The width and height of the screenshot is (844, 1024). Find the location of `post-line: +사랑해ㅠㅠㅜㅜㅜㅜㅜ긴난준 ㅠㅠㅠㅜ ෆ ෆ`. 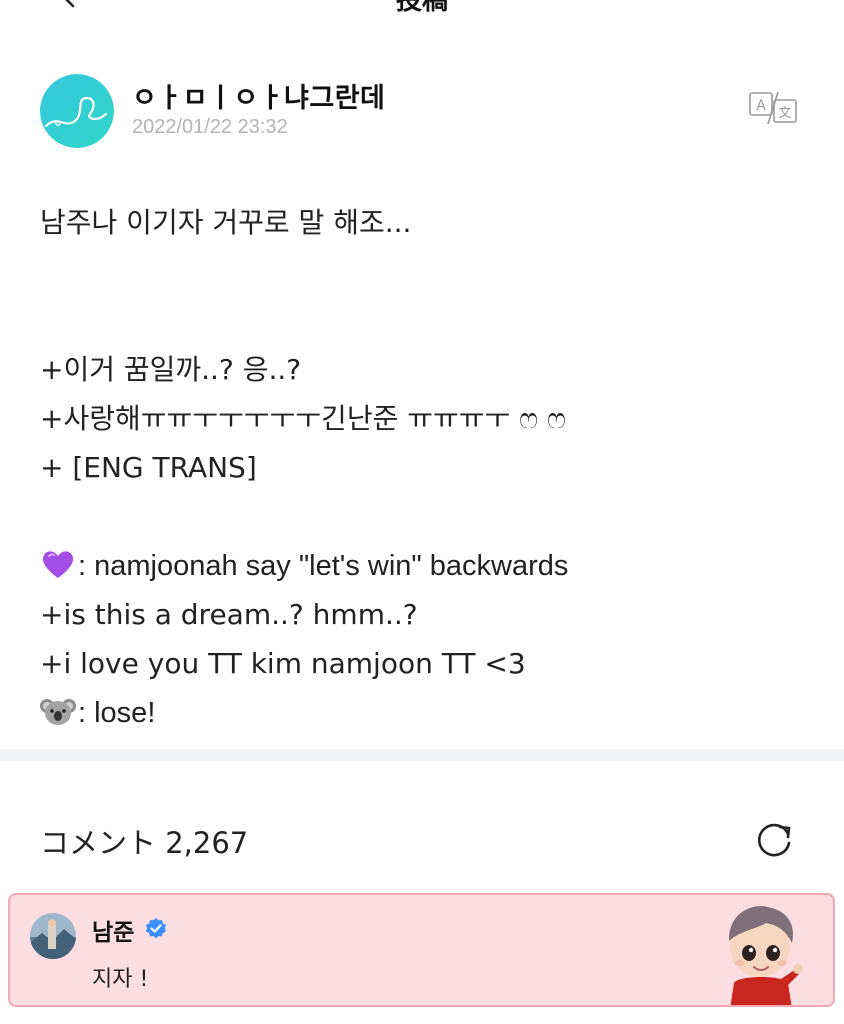

post-line: +사랑해ㅠㅠㅜㅜㅜㅜㅜ긴난준 ㅠㅠㅠㅜ ෆ ෆ is located at coordinates (303, 418).